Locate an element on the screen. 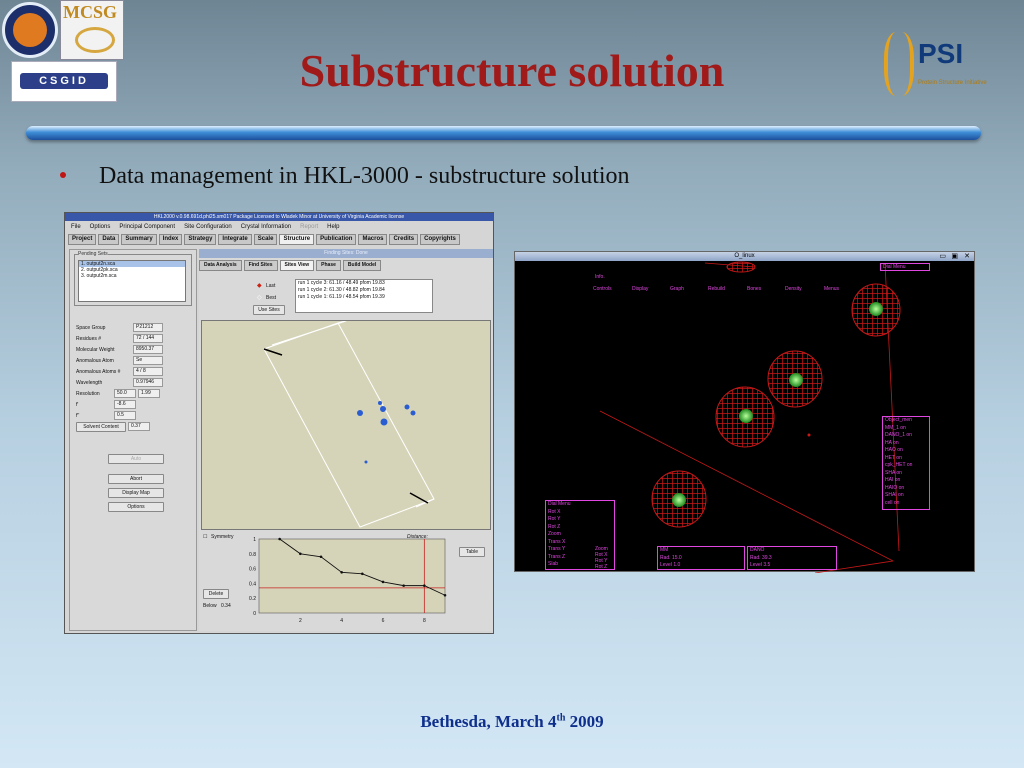 The width and height of the screenshot is (1024, 768). solvent-content-button: Solvent Content is located at coordinates (101, 426).